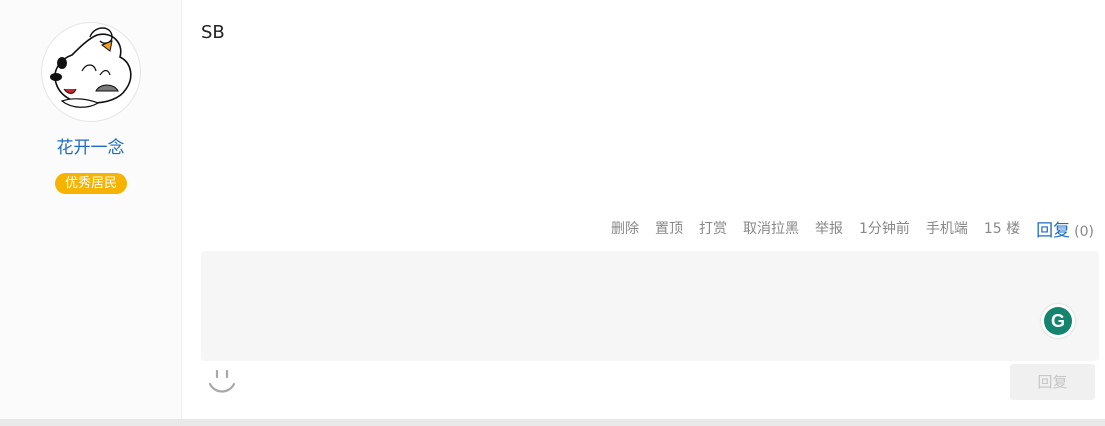 This screenshot has width=1105, height=426. I want to click on timestamp: 1分钟前, so click(884, 229).